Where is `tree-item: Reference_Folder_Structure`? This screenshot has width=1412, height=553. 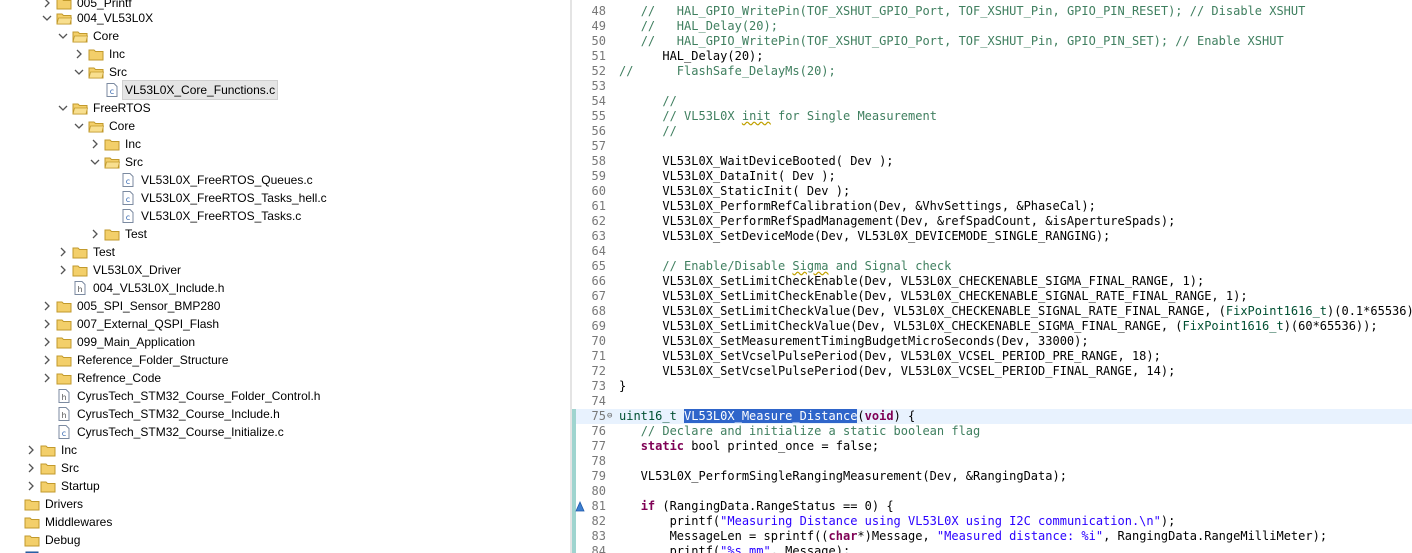 tree-item: Reference_Folder_Structure is located at coordinates (285, 360).